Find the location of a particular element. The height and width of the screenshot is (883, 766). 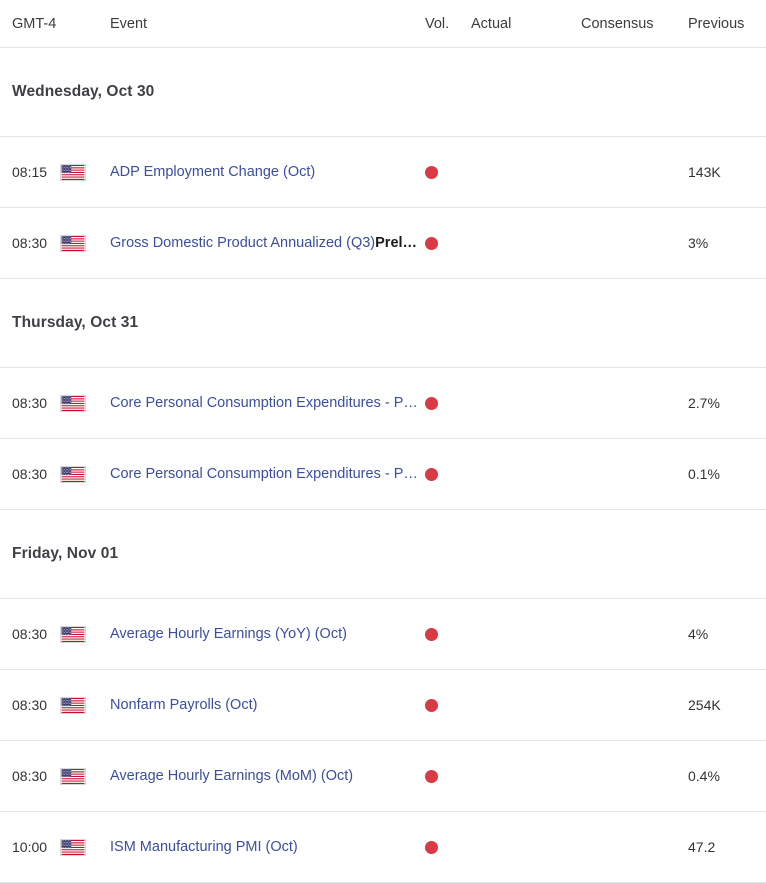

column-header-previous: Previous is located at coordinates (716, 23).